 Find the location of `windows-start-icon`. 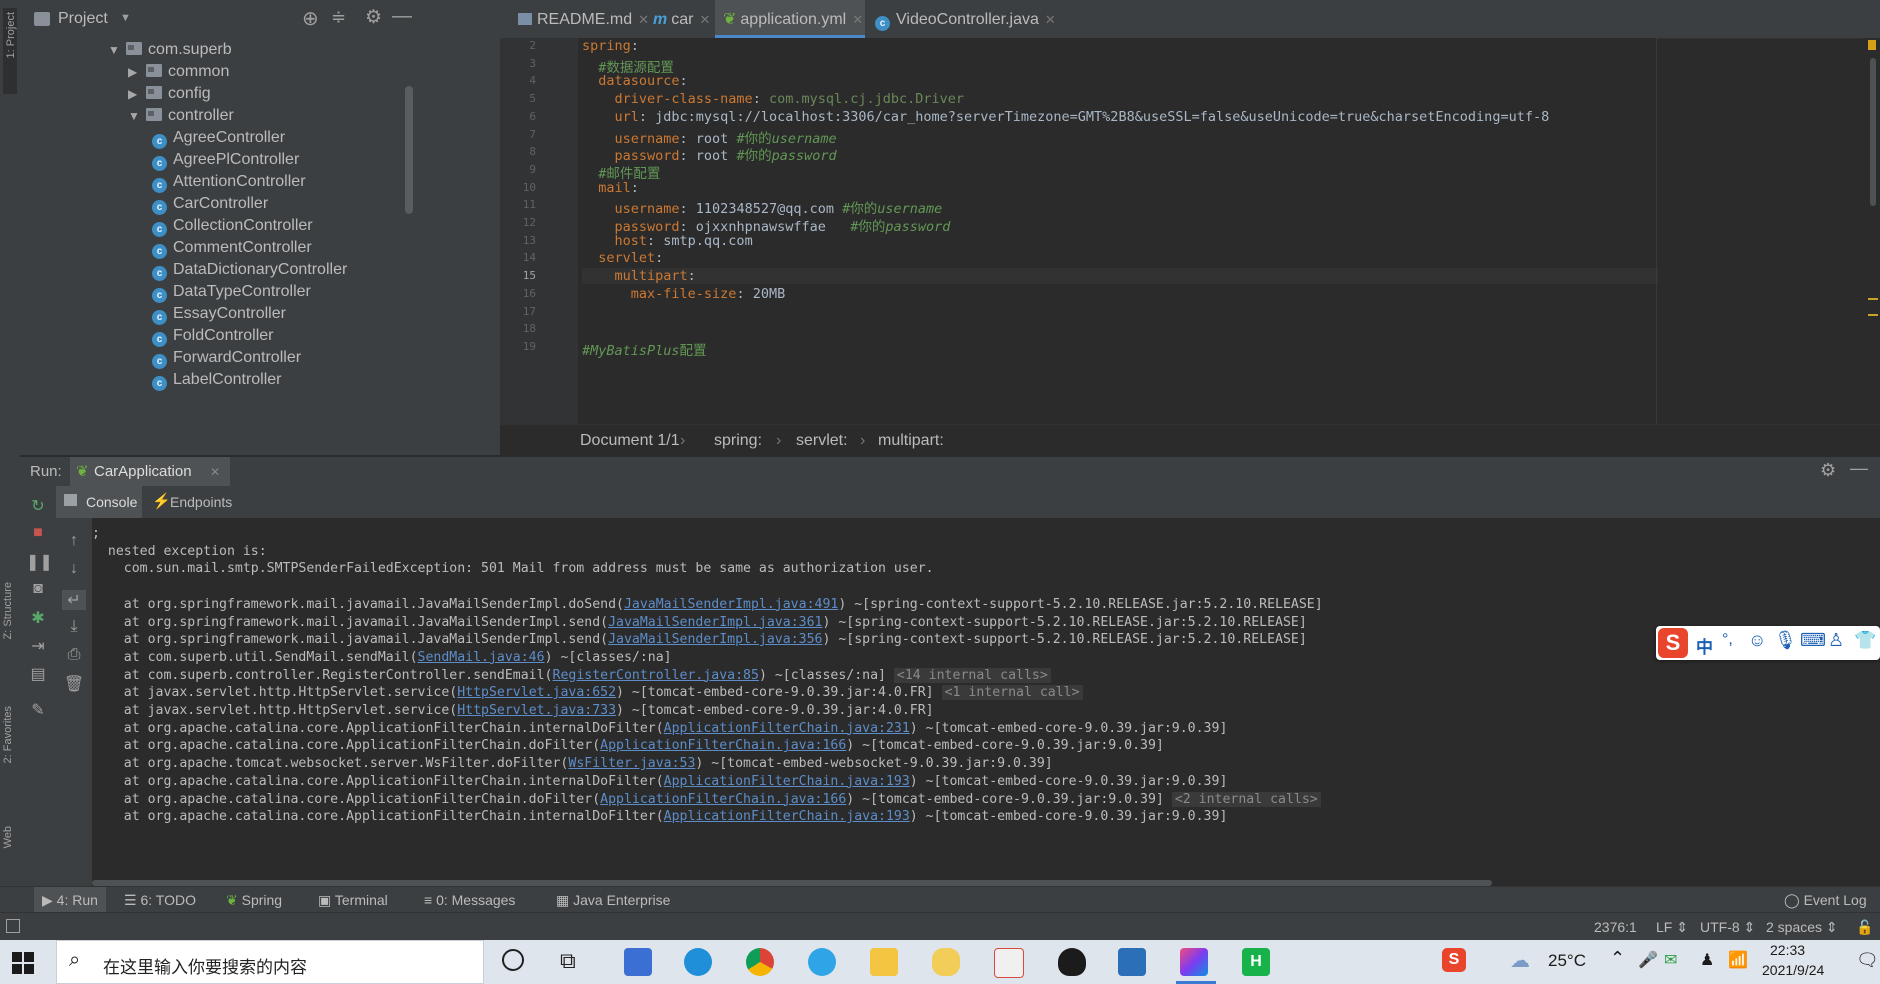

windows-start-icon is located at coordinates (23, 963).